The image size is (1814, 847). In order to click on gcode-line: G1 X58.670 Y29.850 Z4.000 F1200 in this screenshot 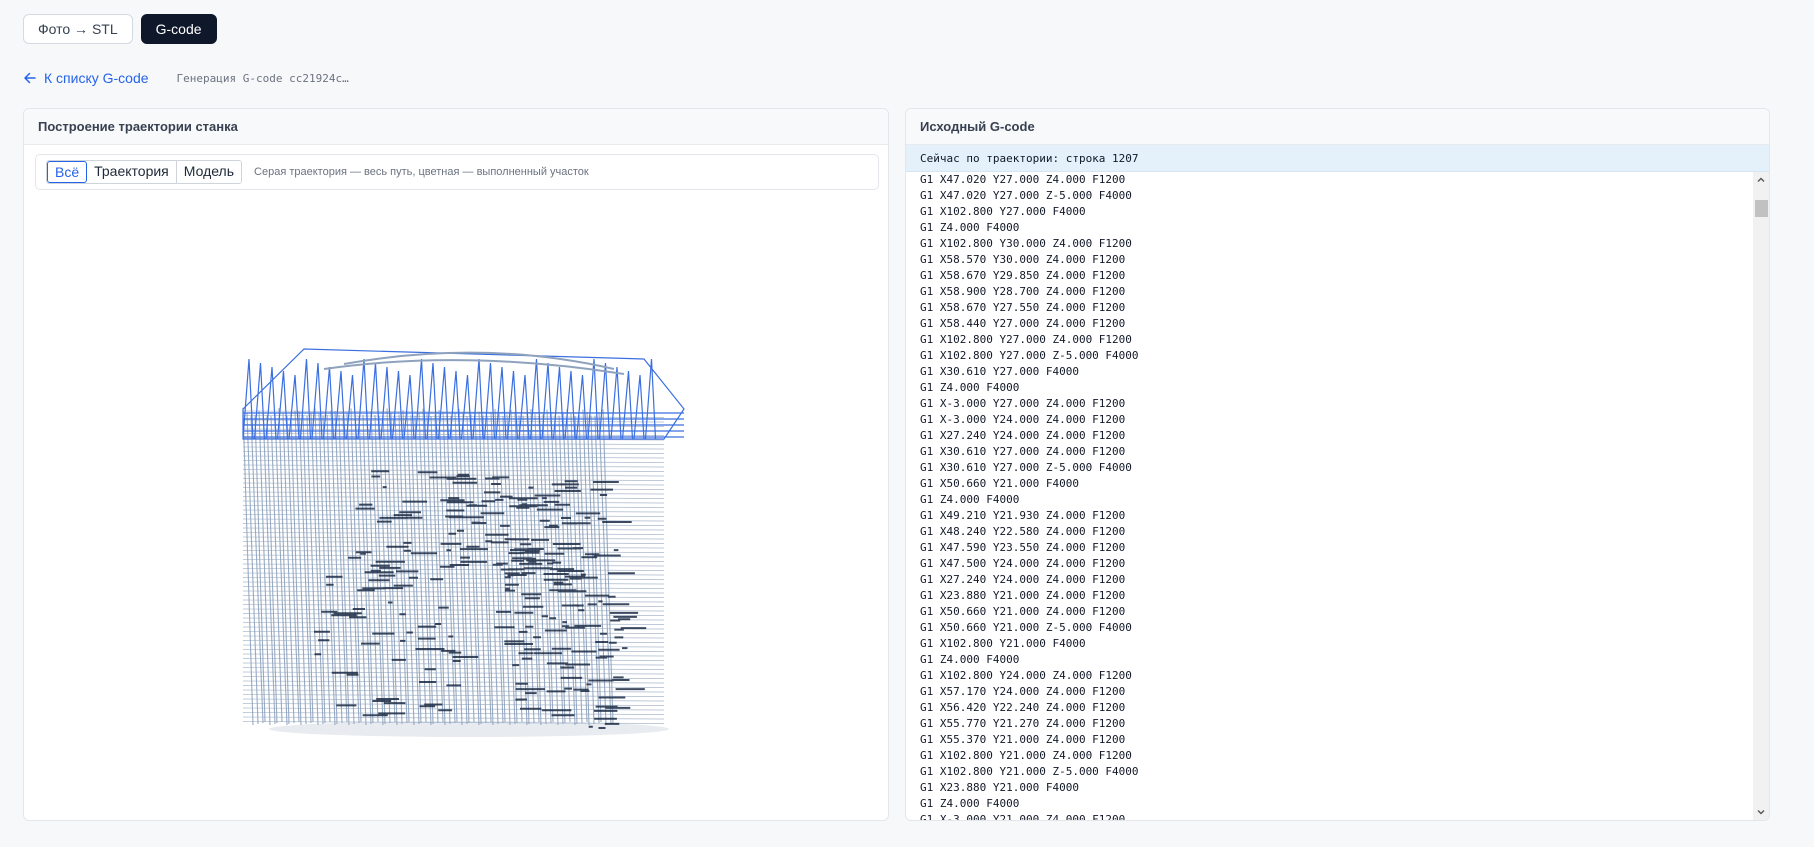, I will do `click(1023, 275)`.